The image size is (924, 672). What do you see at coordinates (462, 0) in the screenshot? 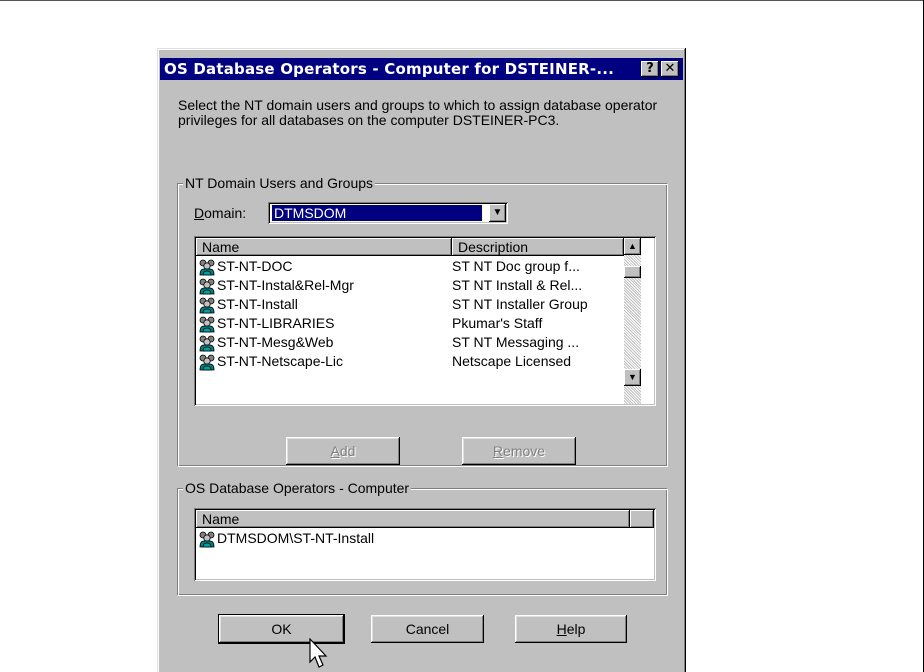
I see `page-top-rule` at bounding box center [462, 0].